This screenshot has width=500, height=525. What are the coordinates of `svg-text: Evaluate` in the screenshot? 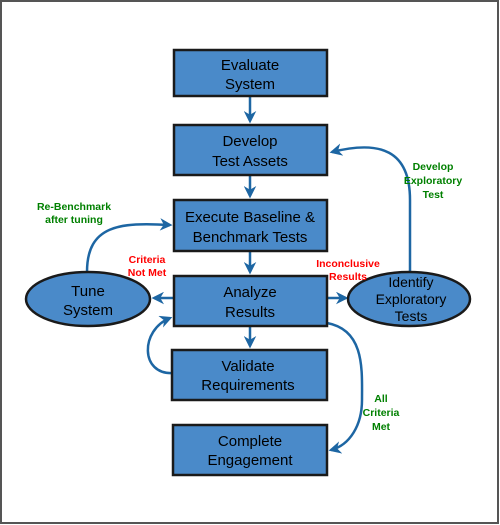 It's located at (250, 65).